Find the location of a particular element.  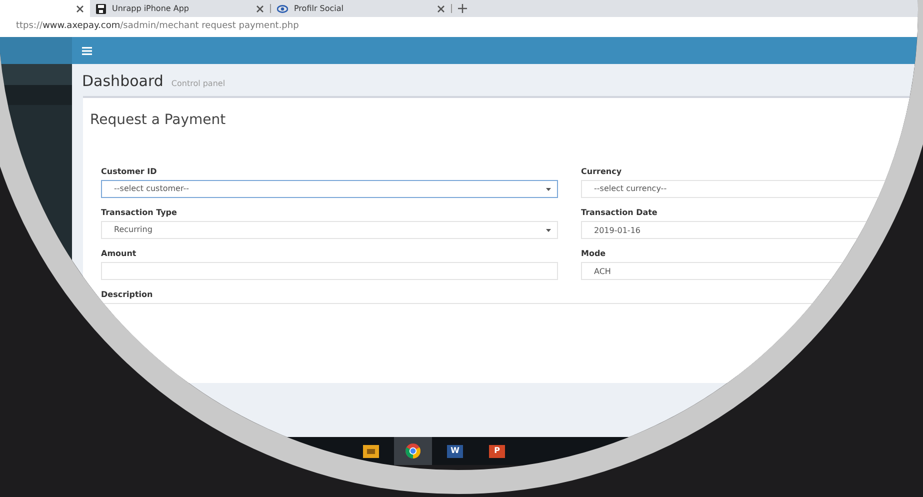

input-field is located at coordinates (329, 271).